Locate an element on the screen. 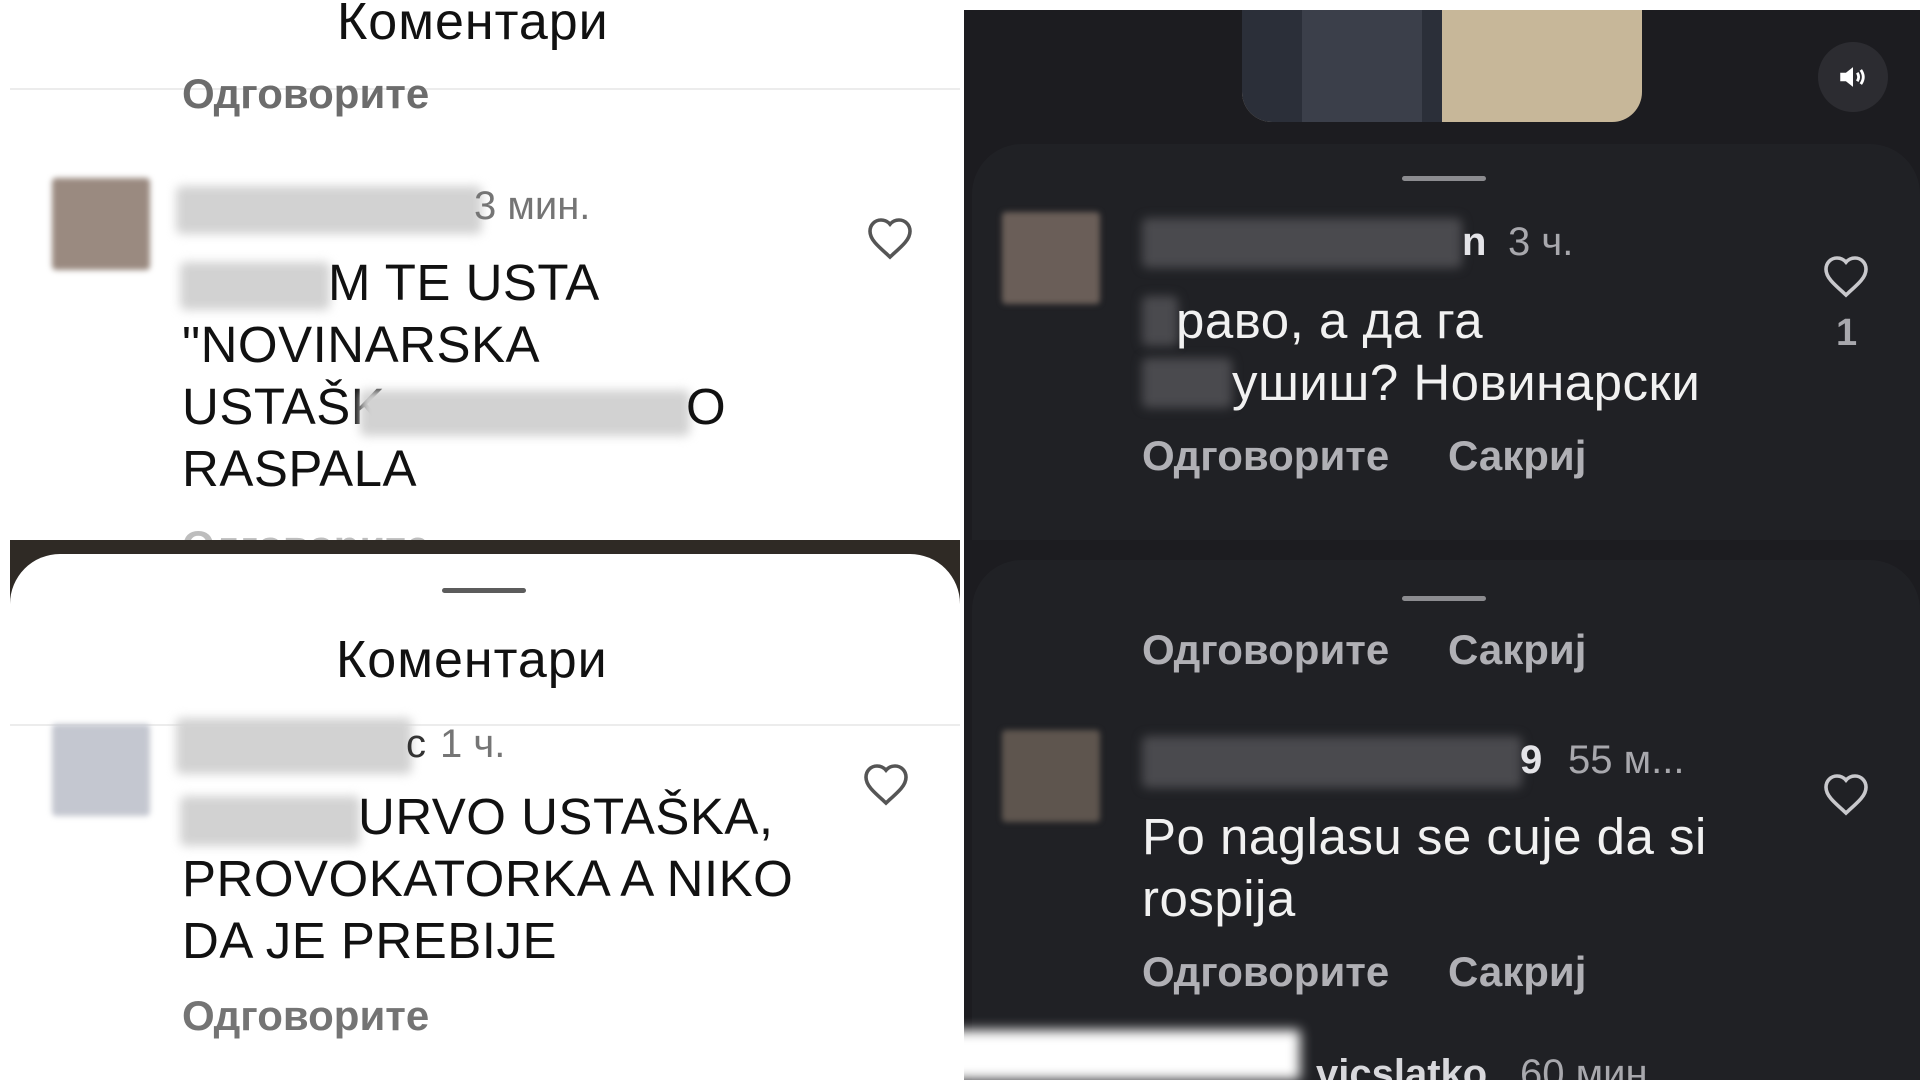 The image size is (1920, 1080). comment-line-3: USTAŠK is located at coordinates (284, 406).